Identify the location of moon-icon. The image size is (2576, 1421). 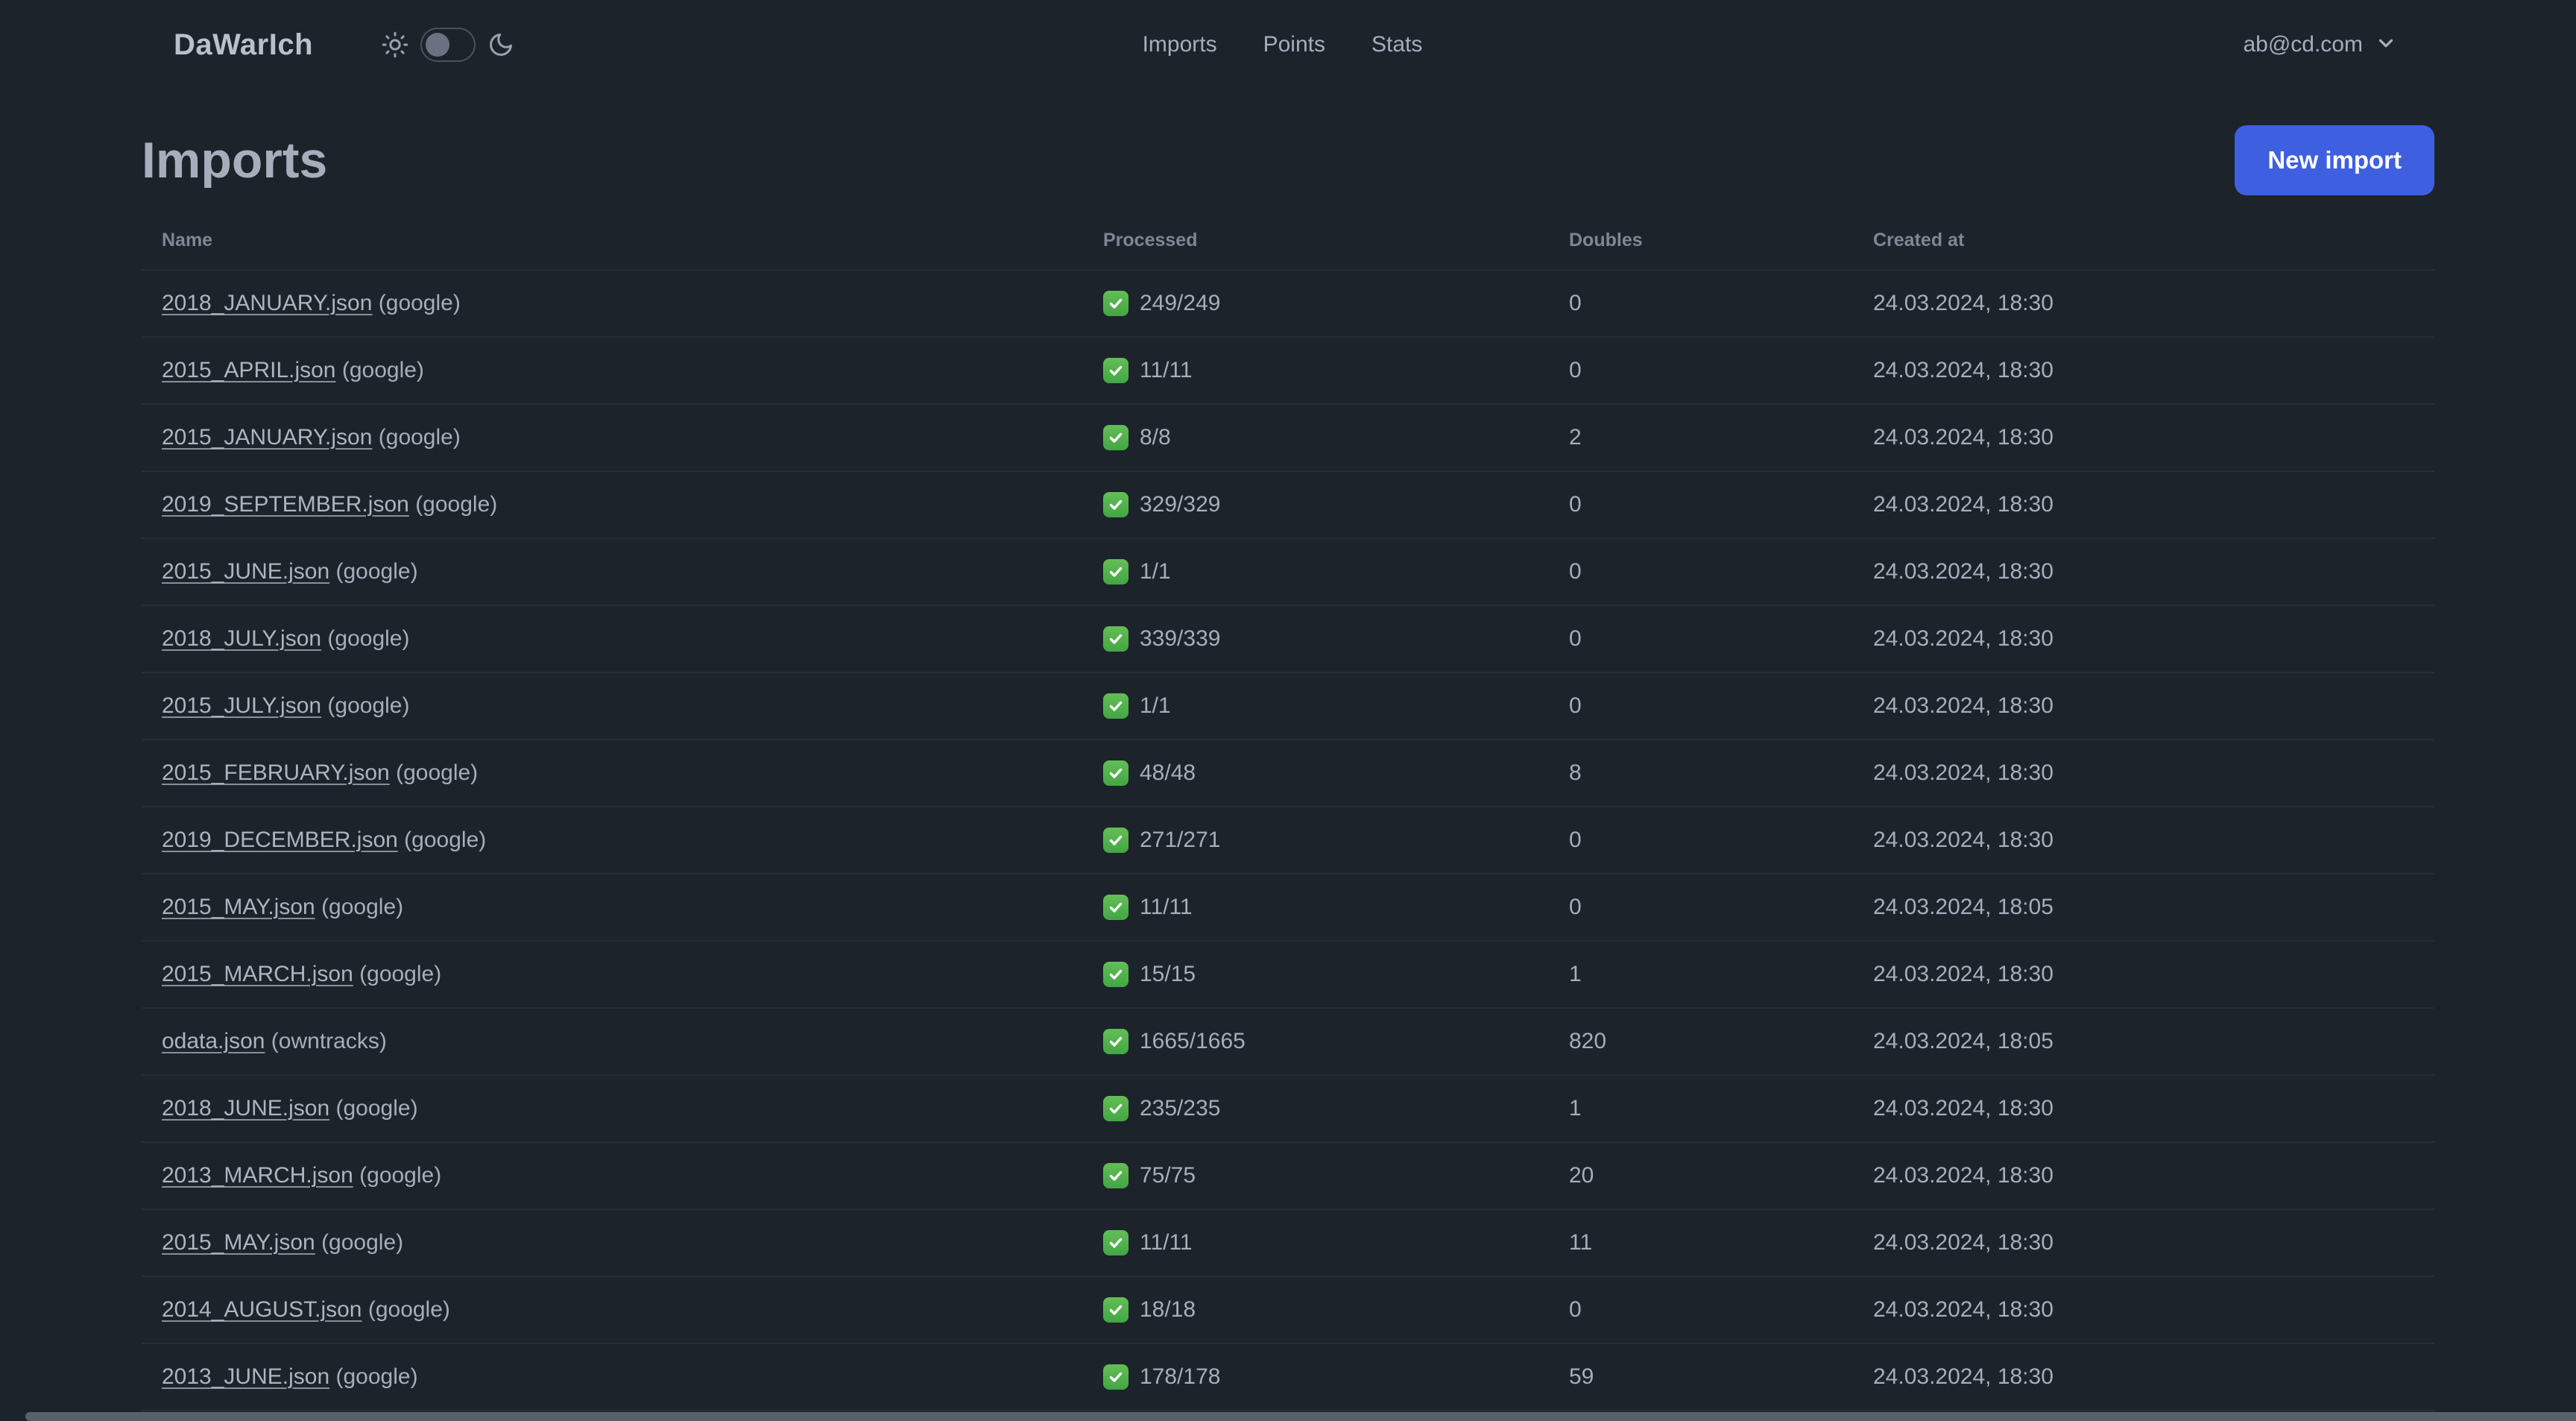
(500, 44).